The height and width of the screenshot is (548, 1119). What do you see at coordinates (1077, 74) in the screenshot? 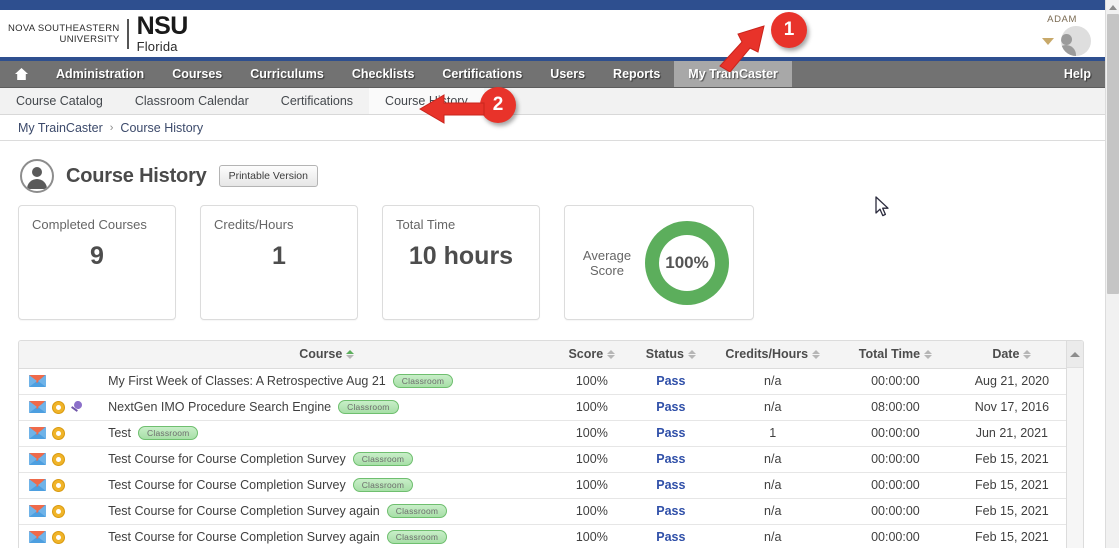
I see `nav-item-help: Help` at bounding box center [1077, 74].